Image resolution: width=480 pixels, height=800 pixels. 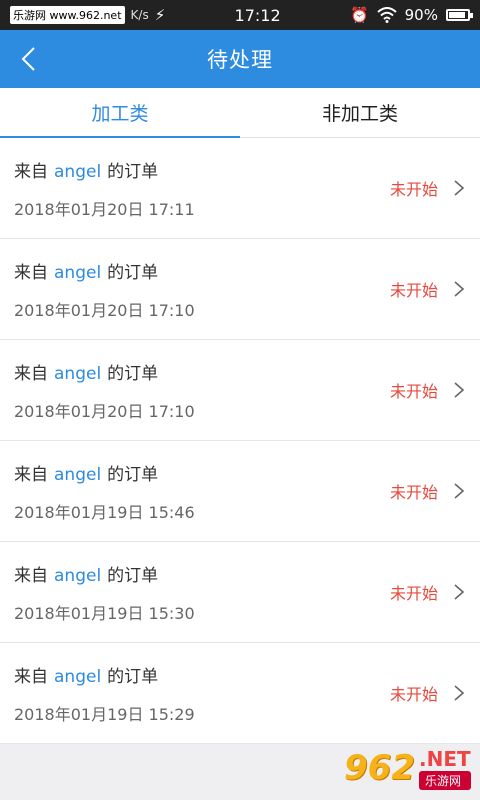 I want to click on status-right: ⏰ 90%, so click(x=411, y=15).